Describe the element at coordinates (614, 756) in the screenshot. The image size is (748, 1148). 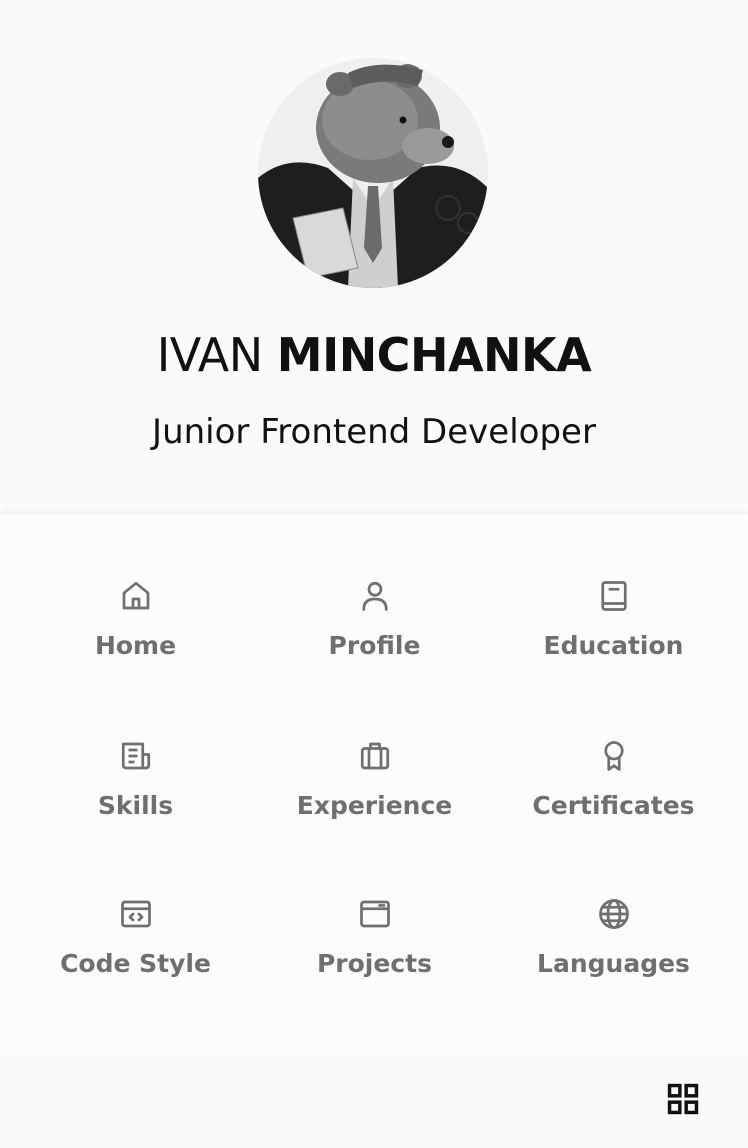
I see `award-icon` at that location.